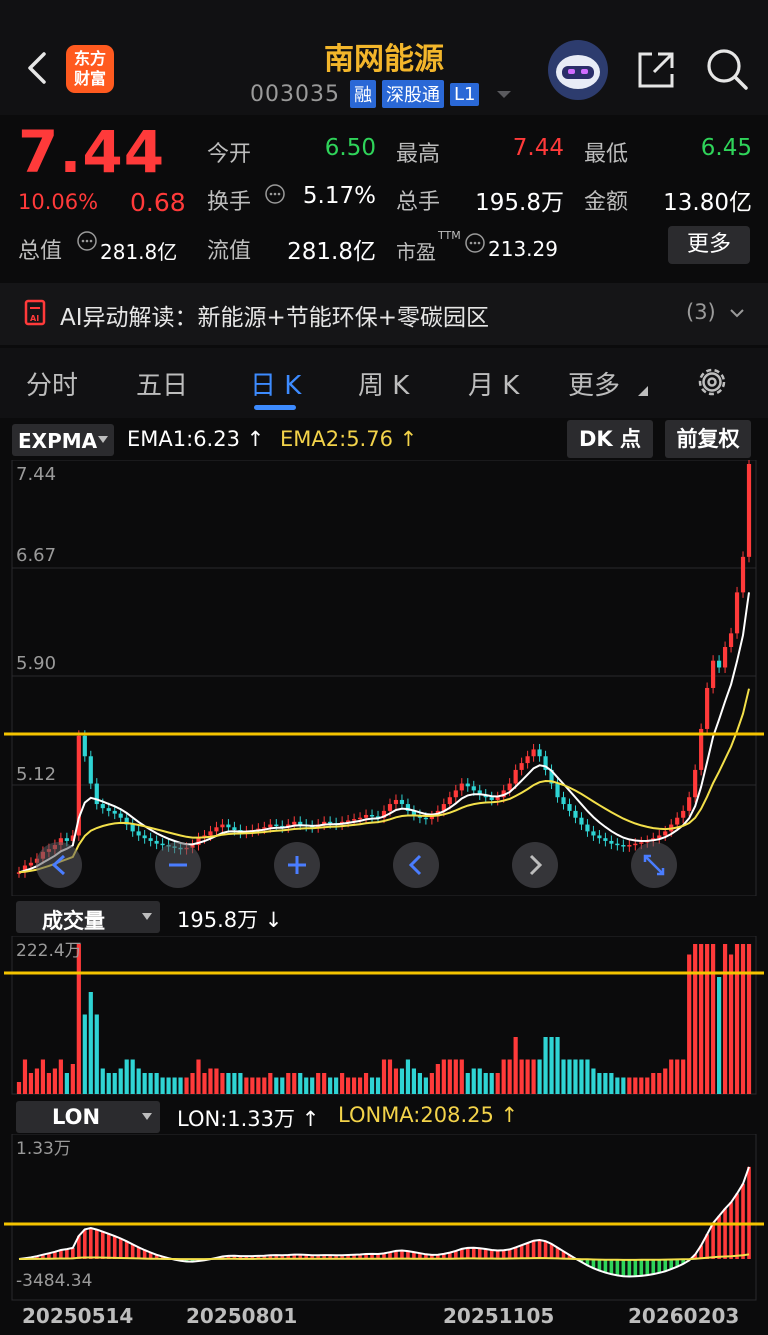  I want to click on zoom-in-button, so click(297, 865).